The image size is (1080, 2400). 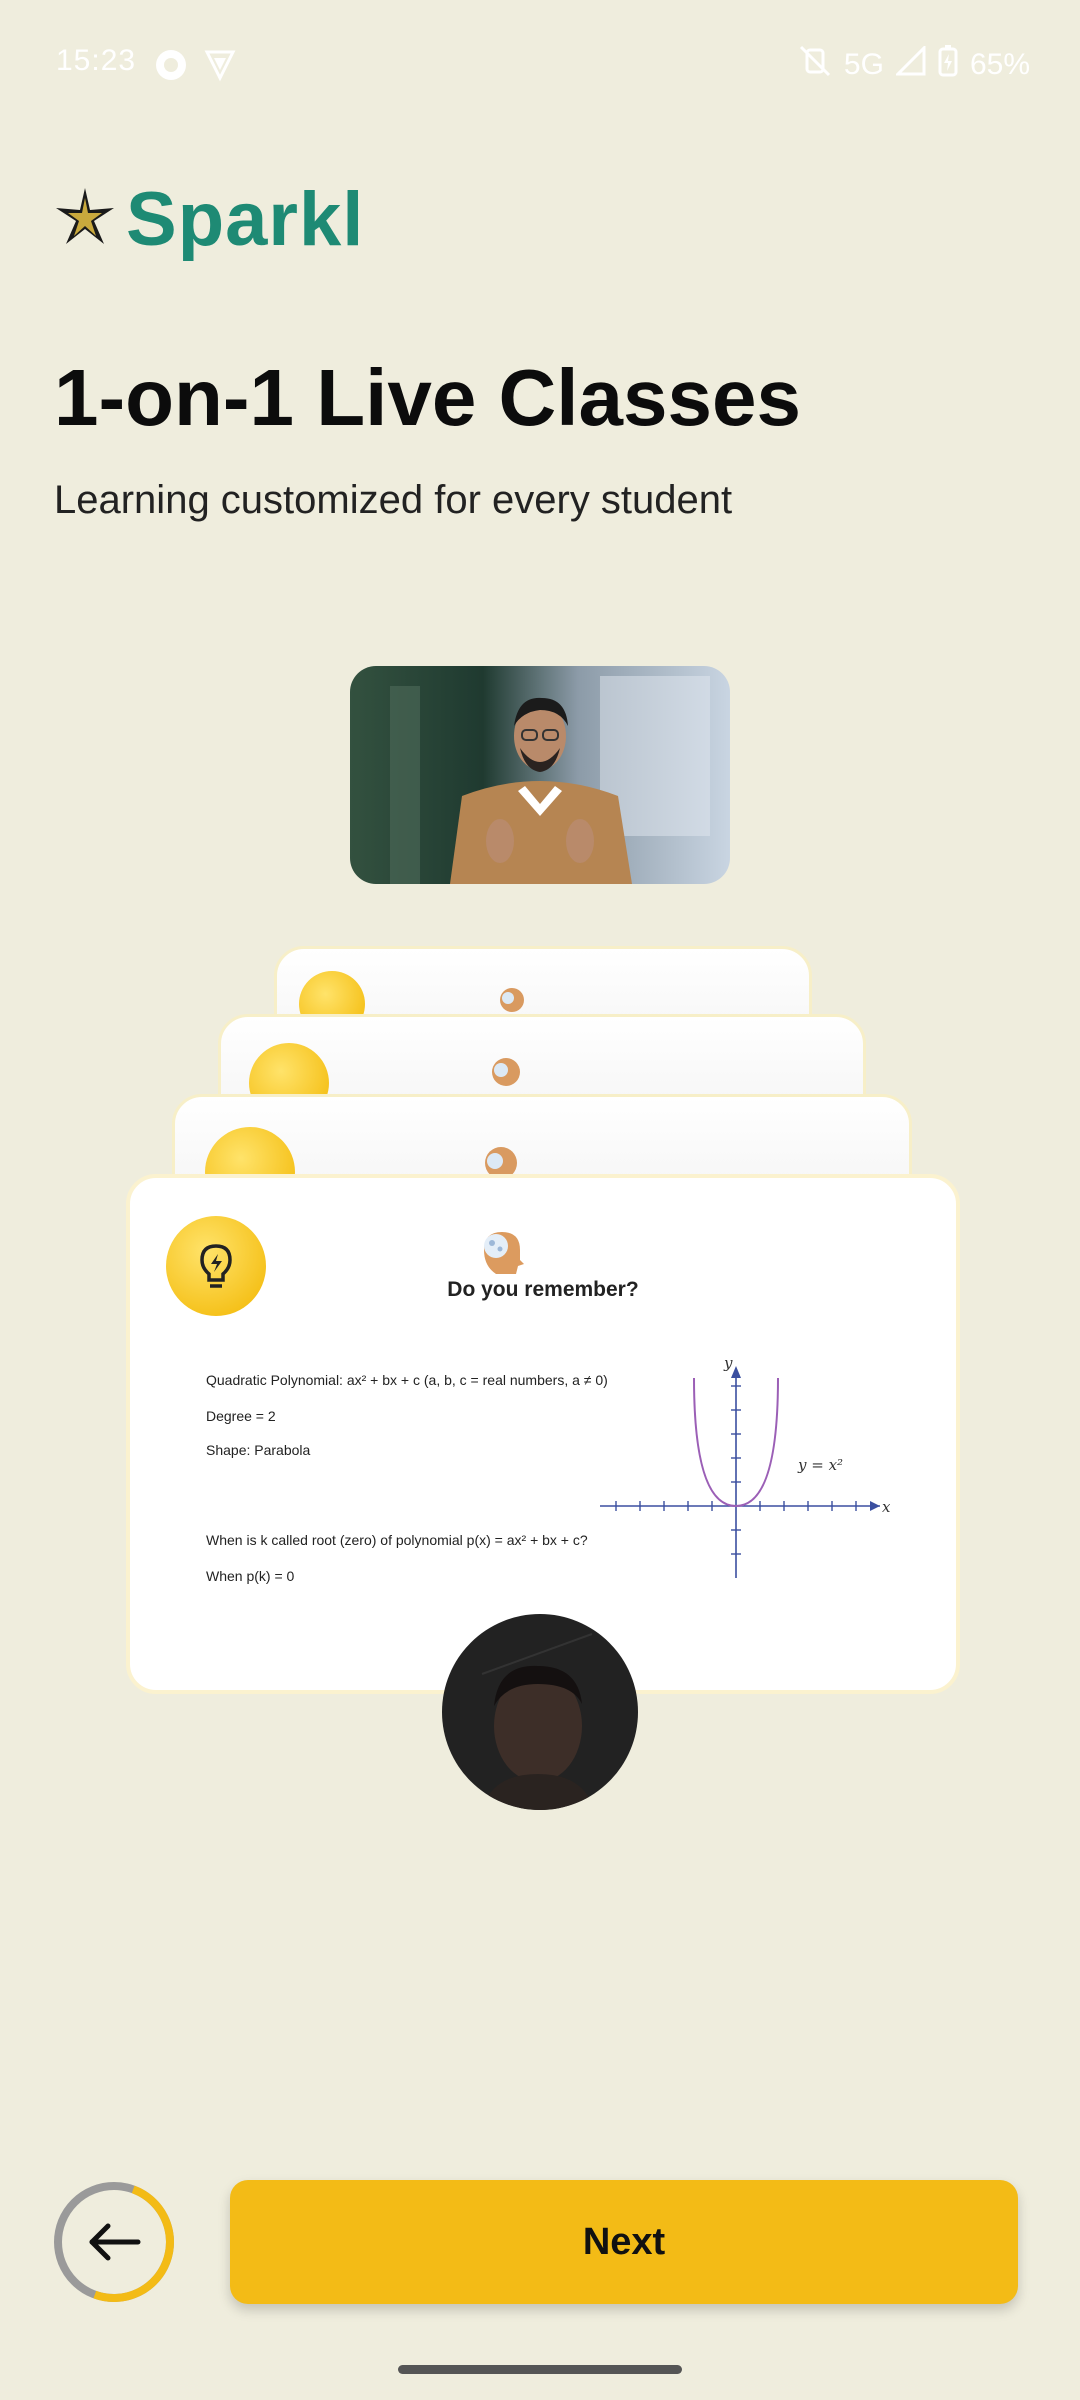 I want to click on status-time: 15:23, so click(x=96, y=60).